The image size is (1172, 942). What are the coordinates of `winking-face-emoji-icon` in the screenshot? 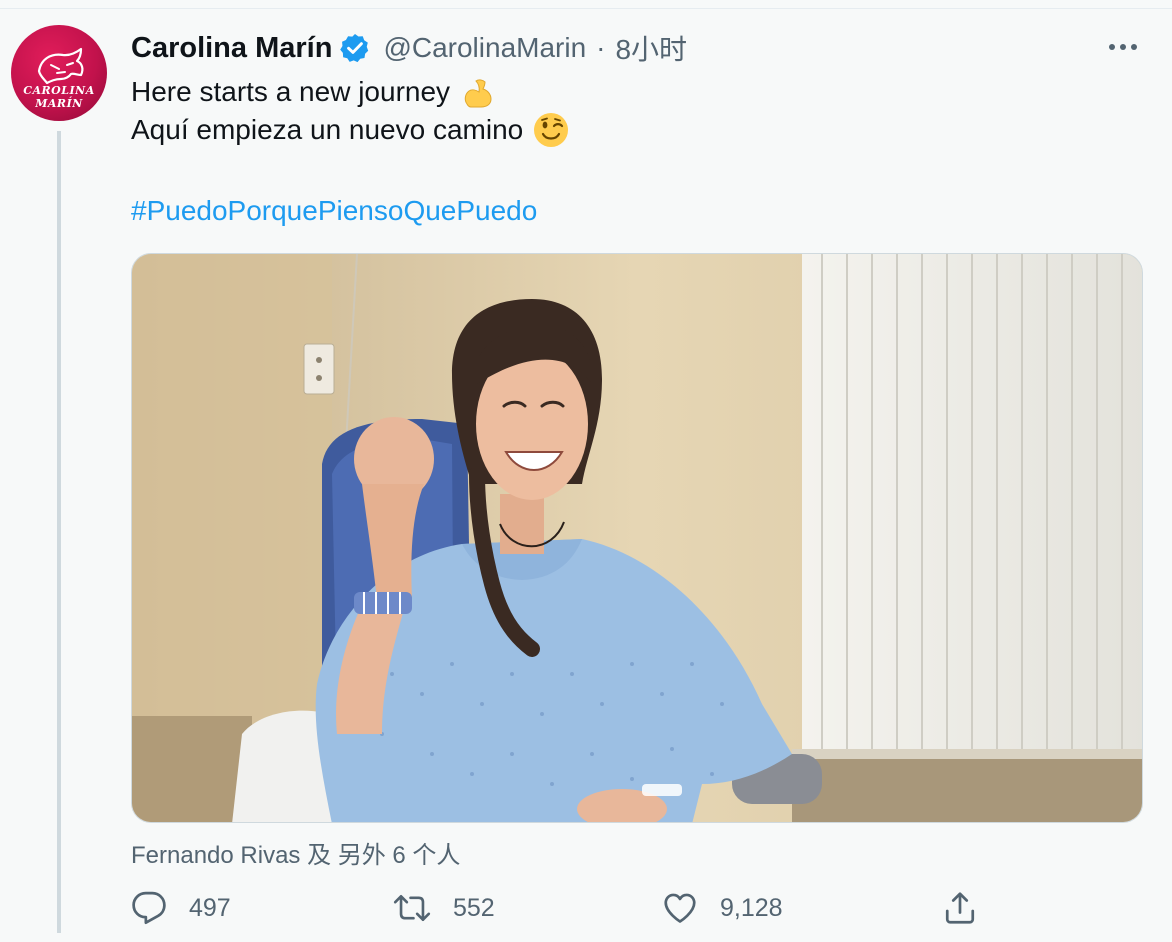 It's located at (551, 130).